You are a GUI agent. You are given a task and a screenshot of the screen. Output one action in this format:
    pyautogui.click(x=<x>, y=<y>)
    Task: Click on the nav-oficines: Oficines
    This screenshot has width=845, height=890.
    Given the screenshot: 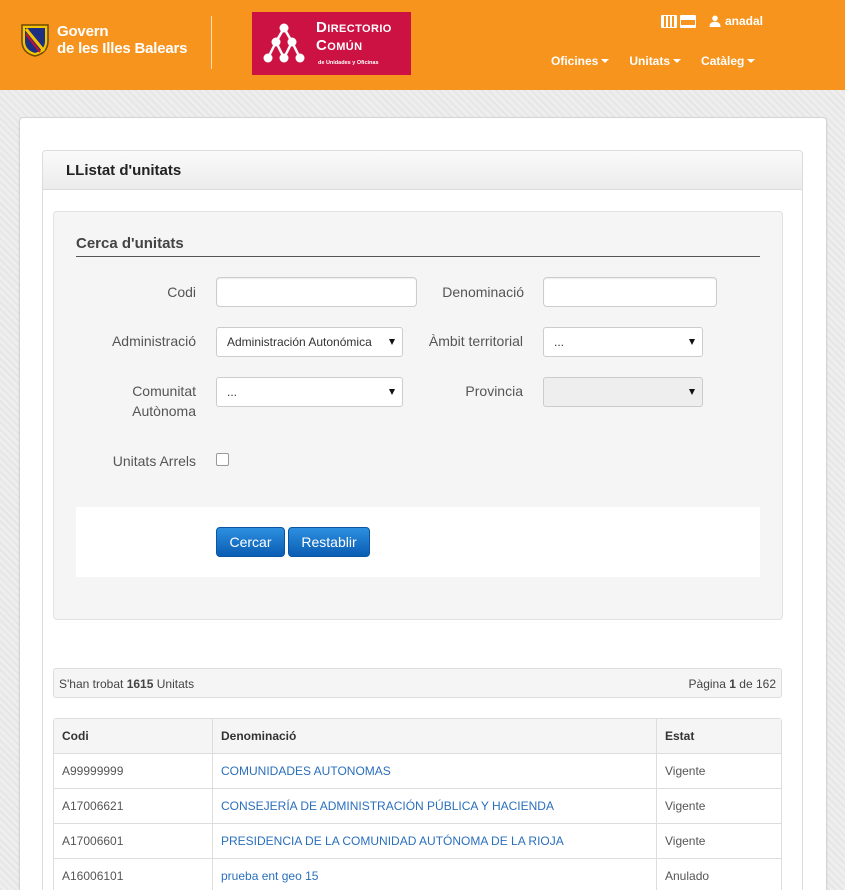 What is the action you would take?
    pyautogui.click(x=580, y=61)
    